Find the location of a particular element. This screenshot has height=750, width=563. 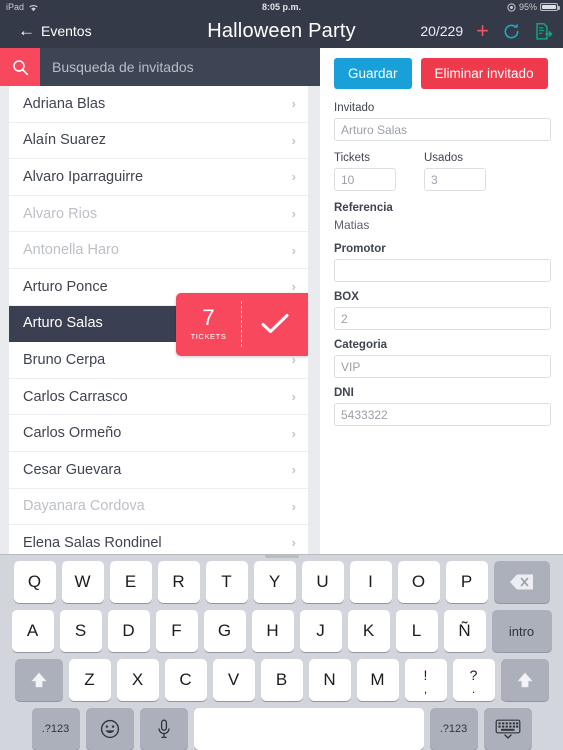

field-invitado: Invitado is located at coordinates (442, 121).